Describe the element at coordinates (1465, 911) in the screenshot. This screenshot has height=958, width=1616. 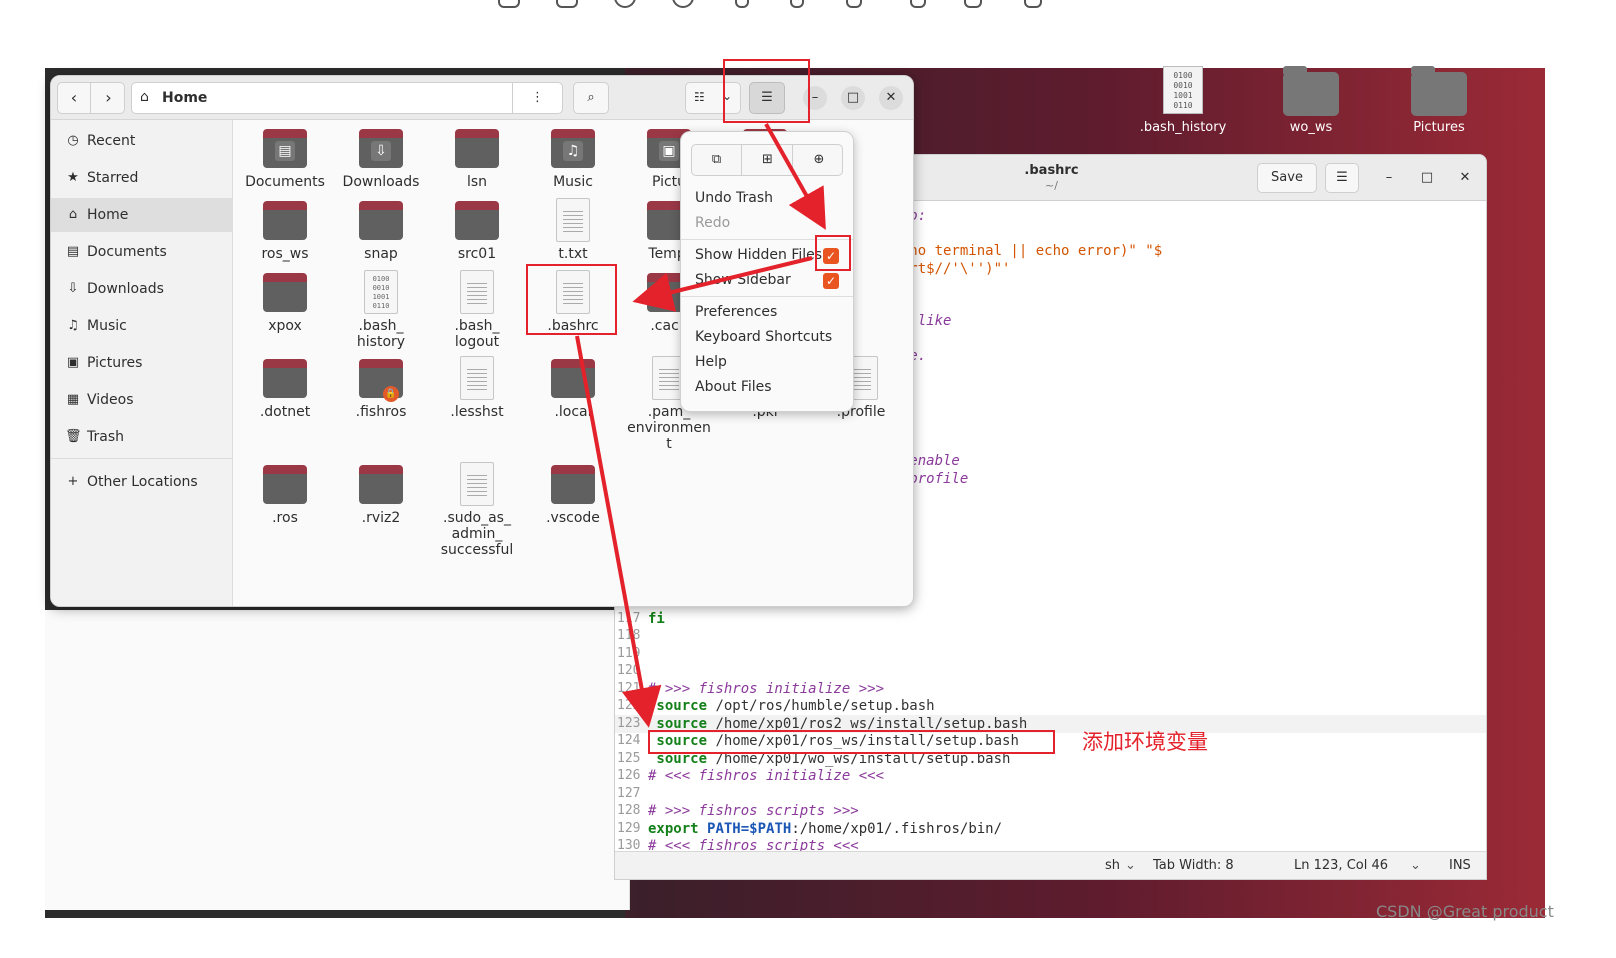
I see `watermark: CSDN @Great product` at that location.